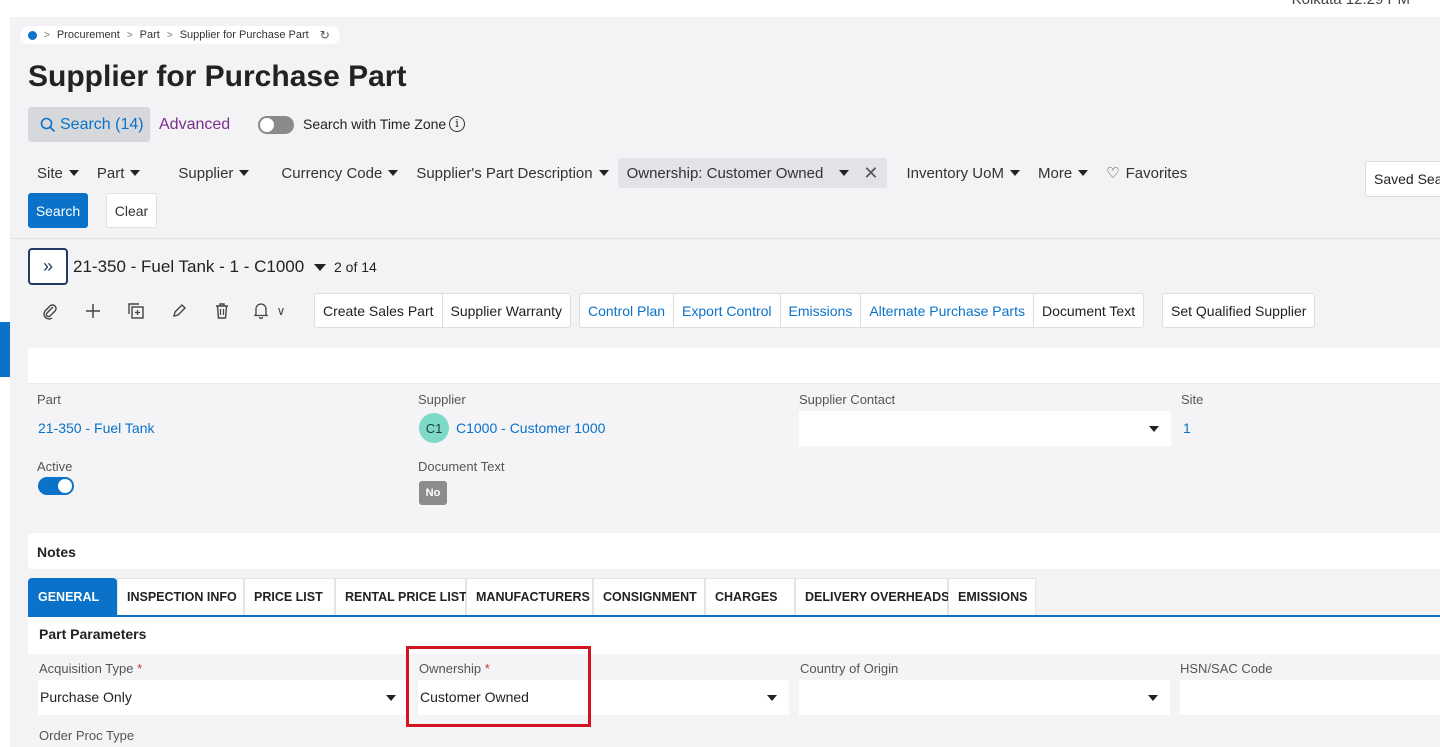  I want to click on country-of-origin-select, so click(984, 697).